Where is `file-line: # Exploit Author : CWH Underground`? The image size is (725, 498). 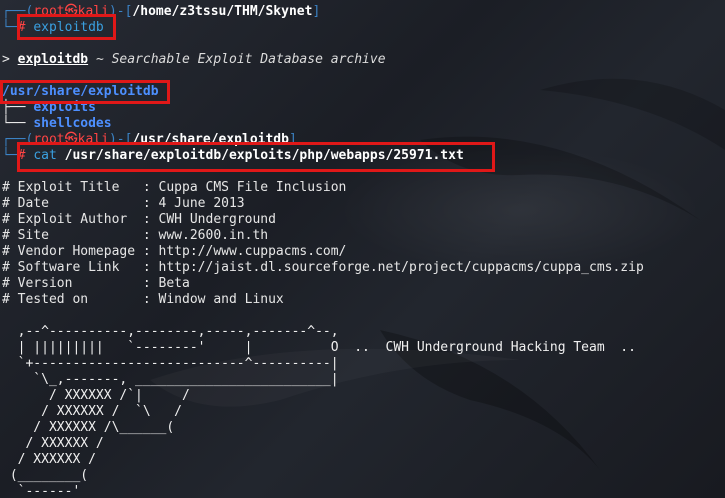
file-line: # Exploit Author : CWH Underground is located at coordinates (139, 219).